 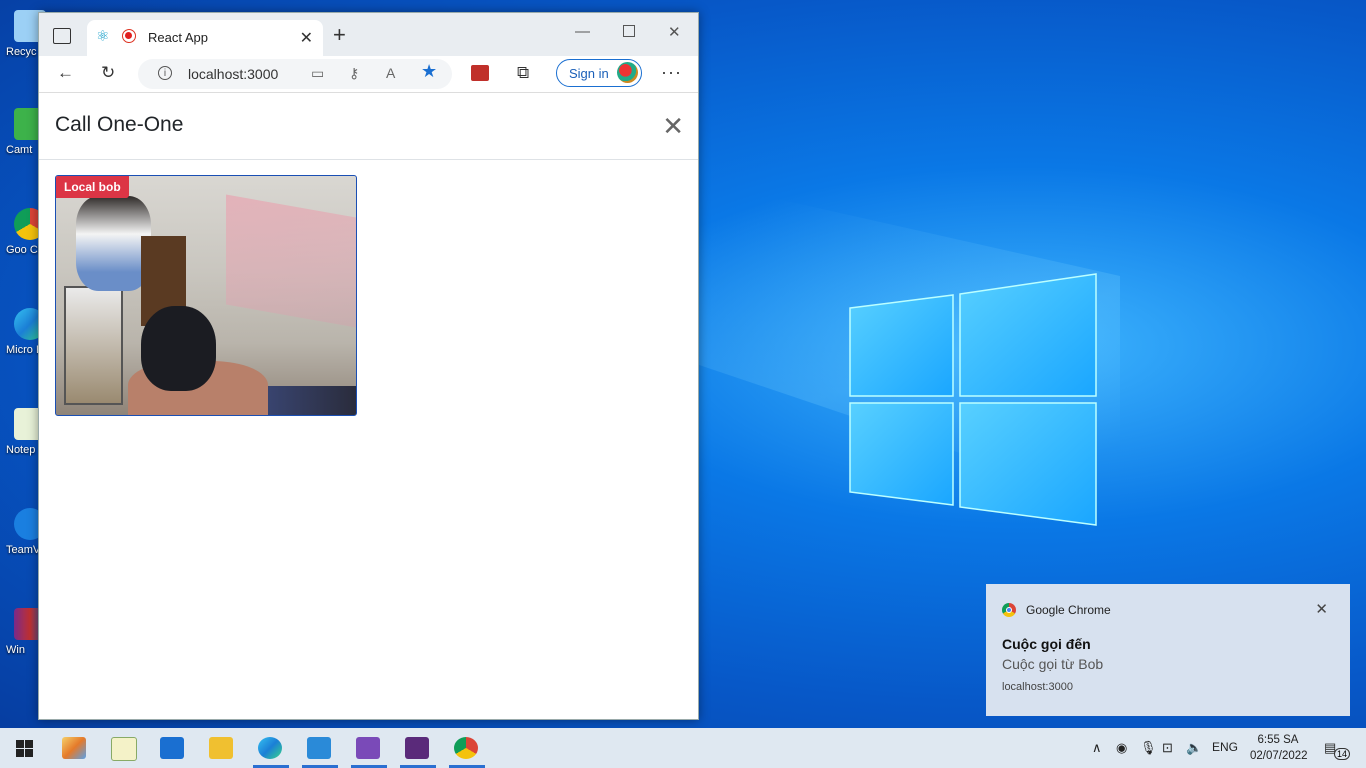 What do you see at coordinates (74, 748) in the screenshot?
I see `paint-icon` at bounding box center [74, 748].